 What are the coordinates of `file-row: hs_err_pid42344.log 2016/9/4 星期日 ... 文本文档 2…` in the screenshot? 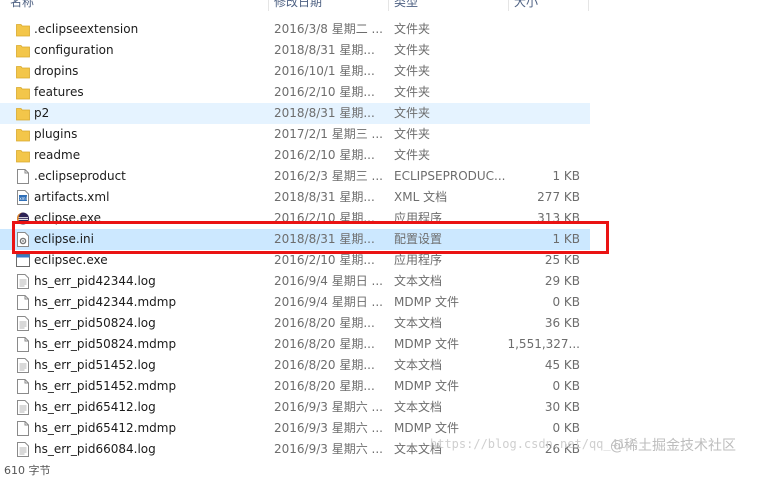 It's located at (295, 281).